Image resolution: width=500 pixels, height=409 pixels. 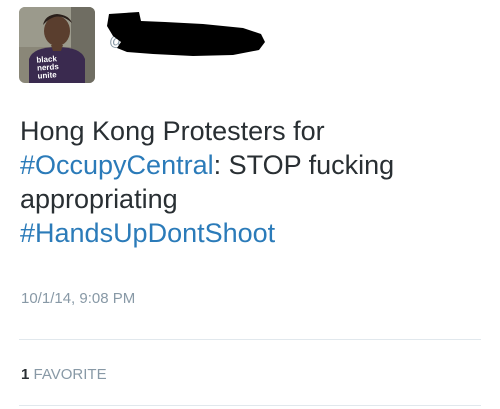 I want to click on hashtag-link-handsupdontshoot: #HandsUpDontShoot, so click(x=147, y=233).